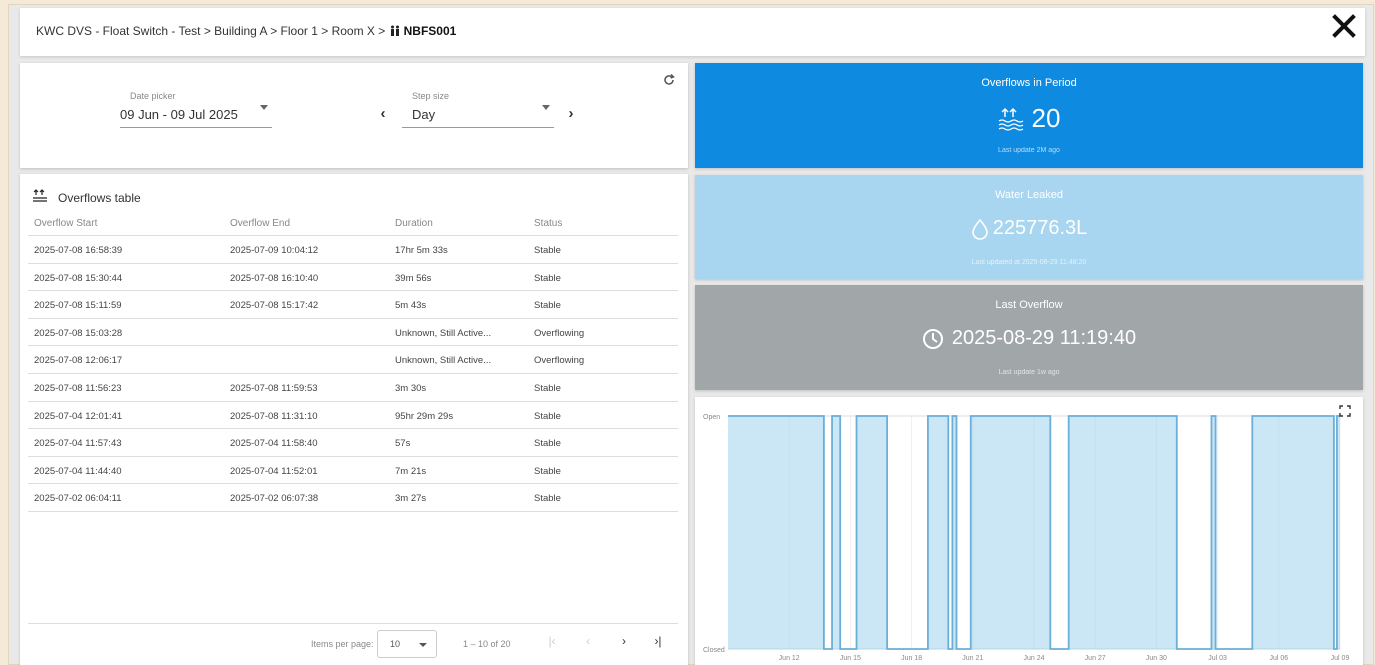  Describe the element at coordinates (78, 306) in the screenshot. I see `cell-overflow-start: 2025-07-08 15:11:59` at that location.